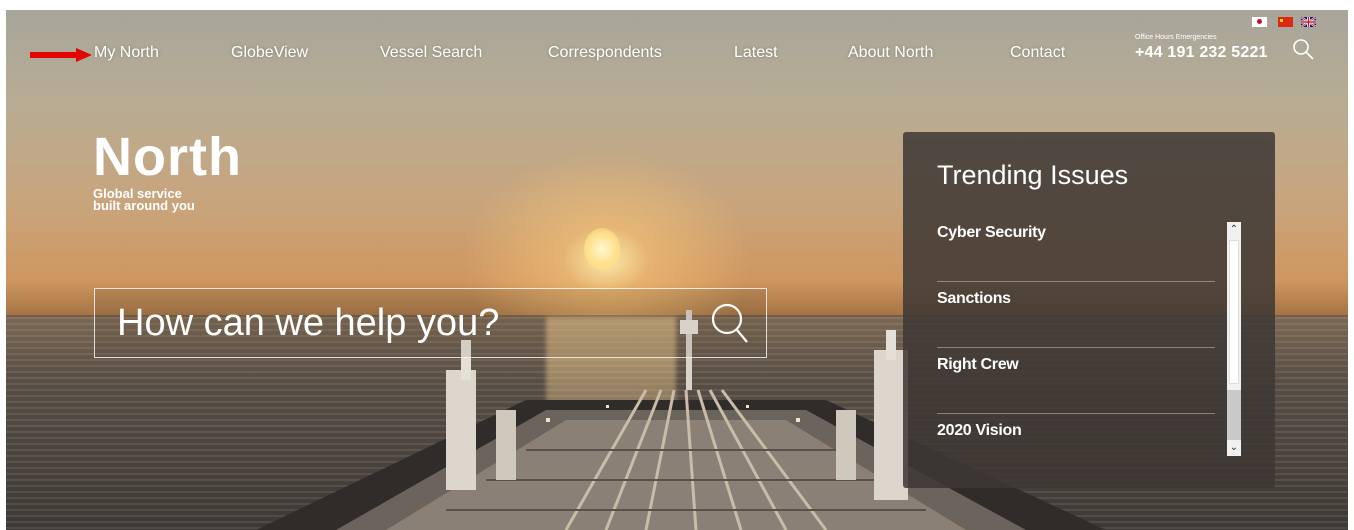  I want to click on uk-flag-icon, so click(1308, 22).